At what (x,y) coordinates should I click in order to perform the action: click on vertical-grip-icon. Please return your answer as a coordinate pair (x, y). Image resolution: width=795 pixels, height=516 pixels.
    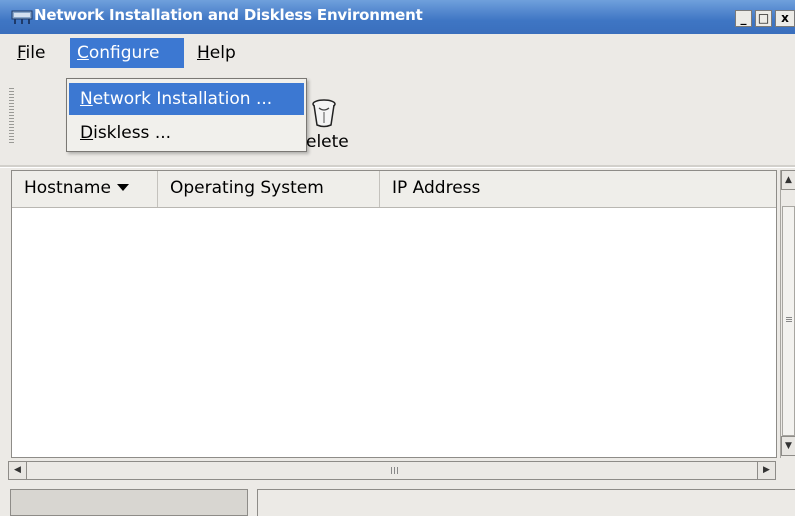
    Looking at the image, I should click on (789, 320).